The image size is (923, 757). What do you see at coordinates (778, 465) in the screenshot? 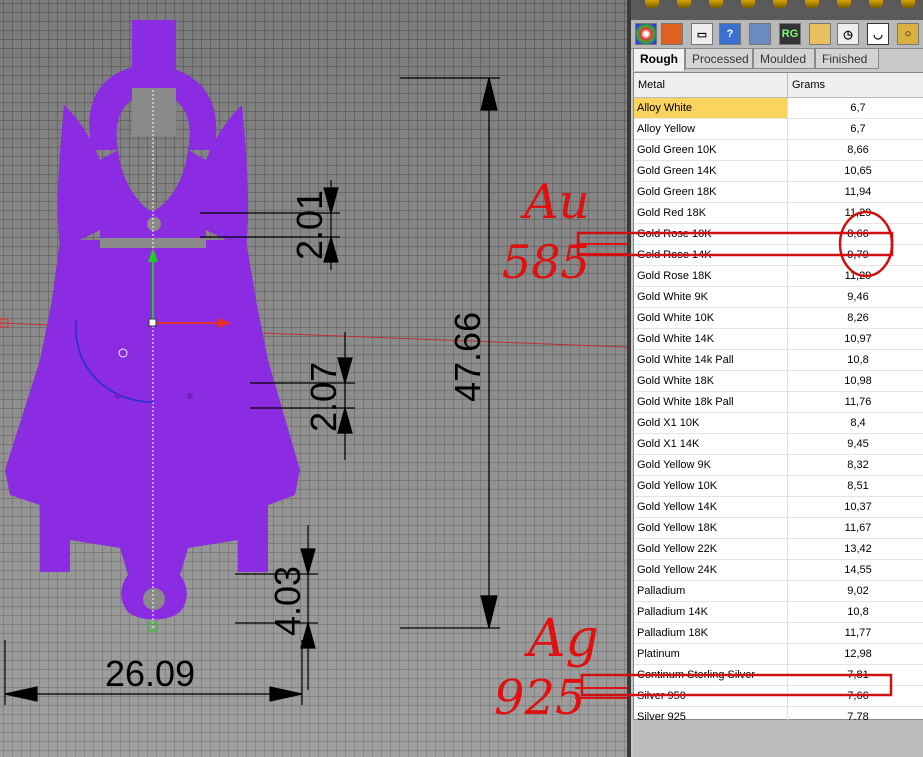
I see `table-row: Gold Yellow 9K 8,32` at bounding box center [778, 465].